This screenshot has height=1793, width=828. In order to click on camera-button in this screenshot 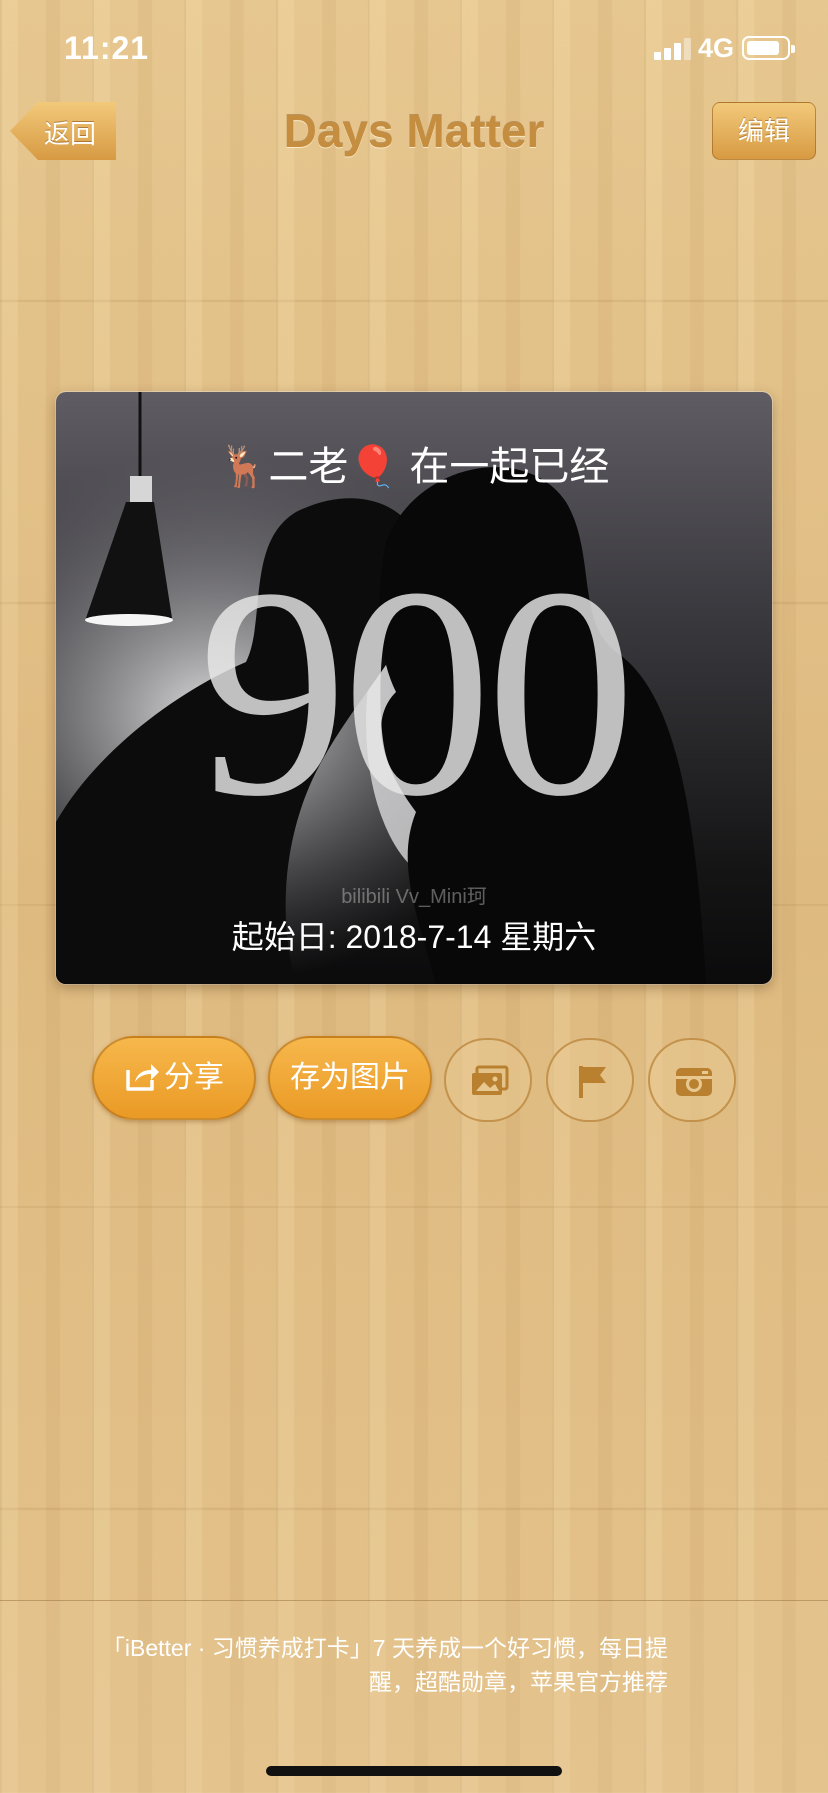, I will do `click(692, 1080)`.